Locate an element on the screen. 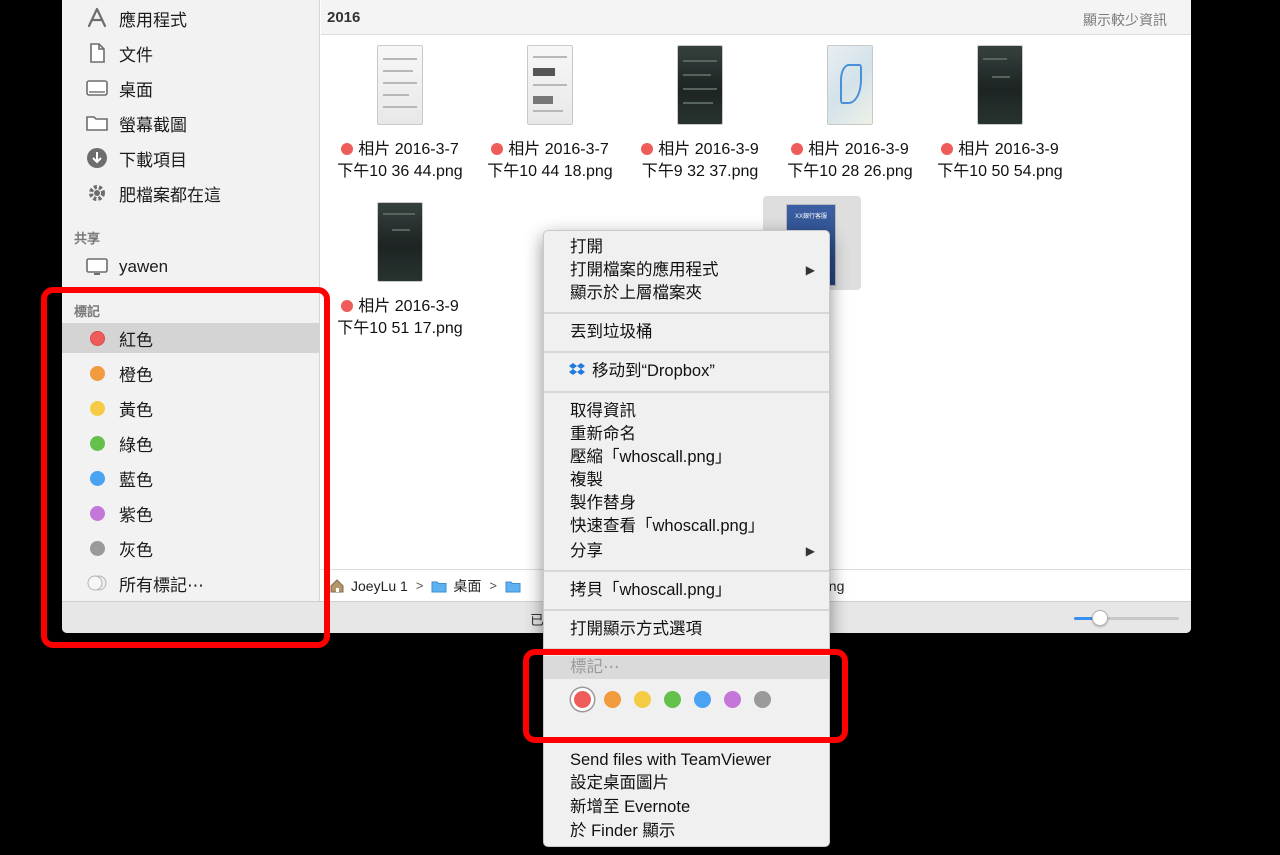 The width and height of the screenshot is (1280, 855). menu-item-get-info: 取得資訊 is located at coordinates (686, 411).